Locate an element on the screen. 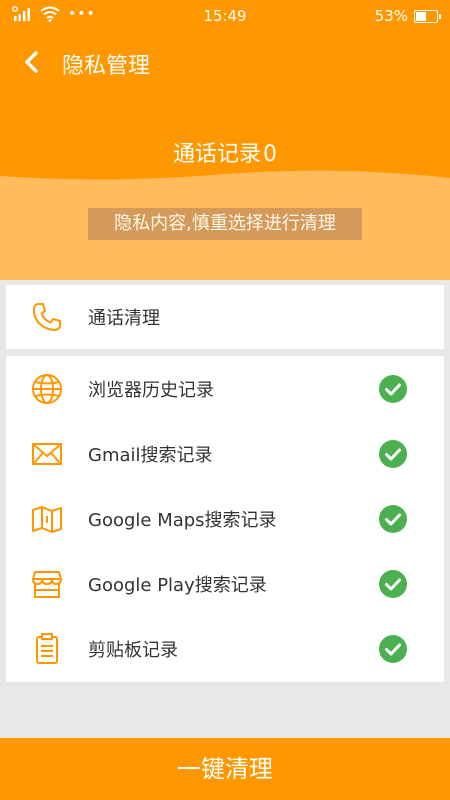 Image resolution: width=450 pixels, height=800 pixels. list-item-label: Google Play搜索记录 is located at coordinates (177, 585).